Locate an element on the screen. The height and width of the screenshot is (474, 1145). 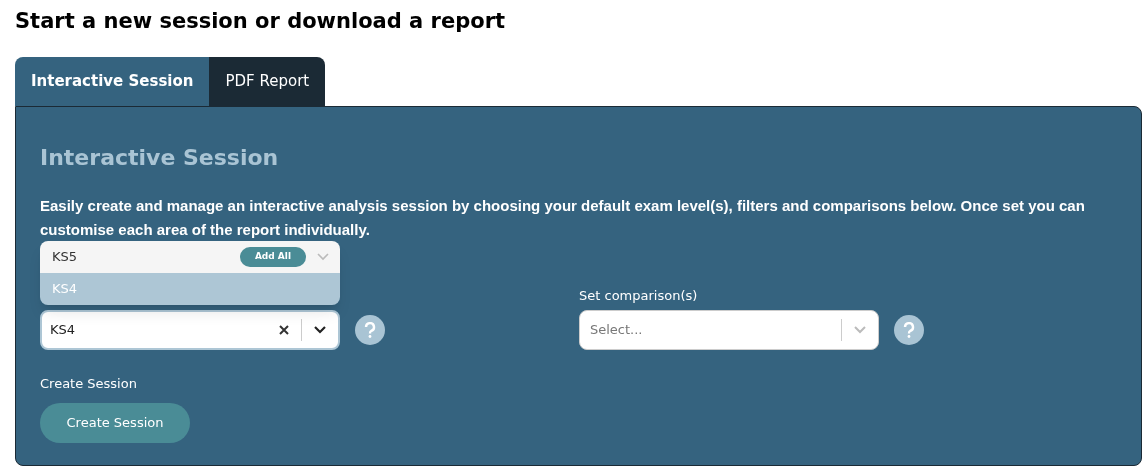
tab: Interactive Session is located at coordinates (112, 81).